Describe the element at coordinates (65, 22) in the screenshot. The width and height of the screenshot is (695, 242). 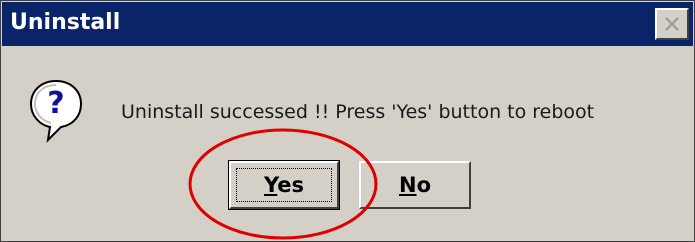
I see `window-title: Uninstall` at that location.